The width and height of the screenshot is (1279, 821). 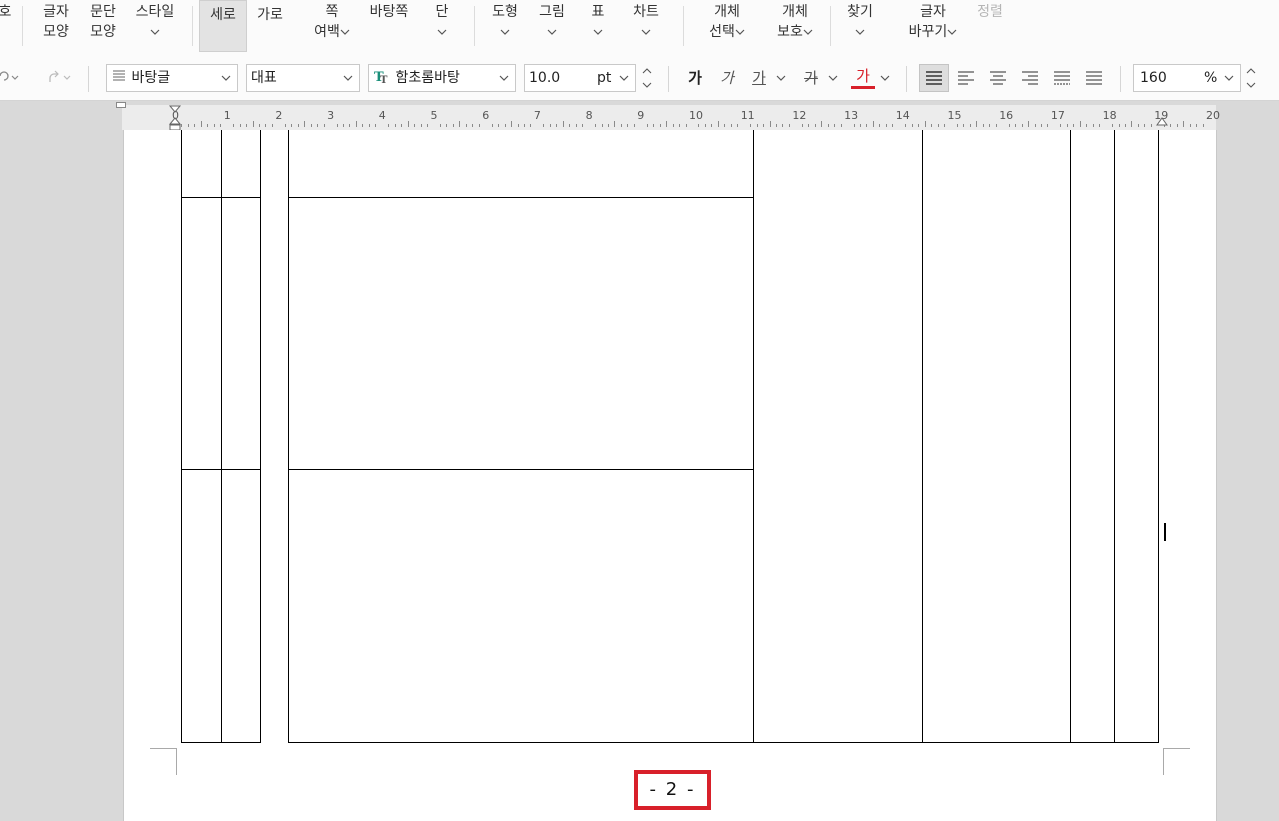 I want to click on align-distribute-button, so click(x=1062, y=78).